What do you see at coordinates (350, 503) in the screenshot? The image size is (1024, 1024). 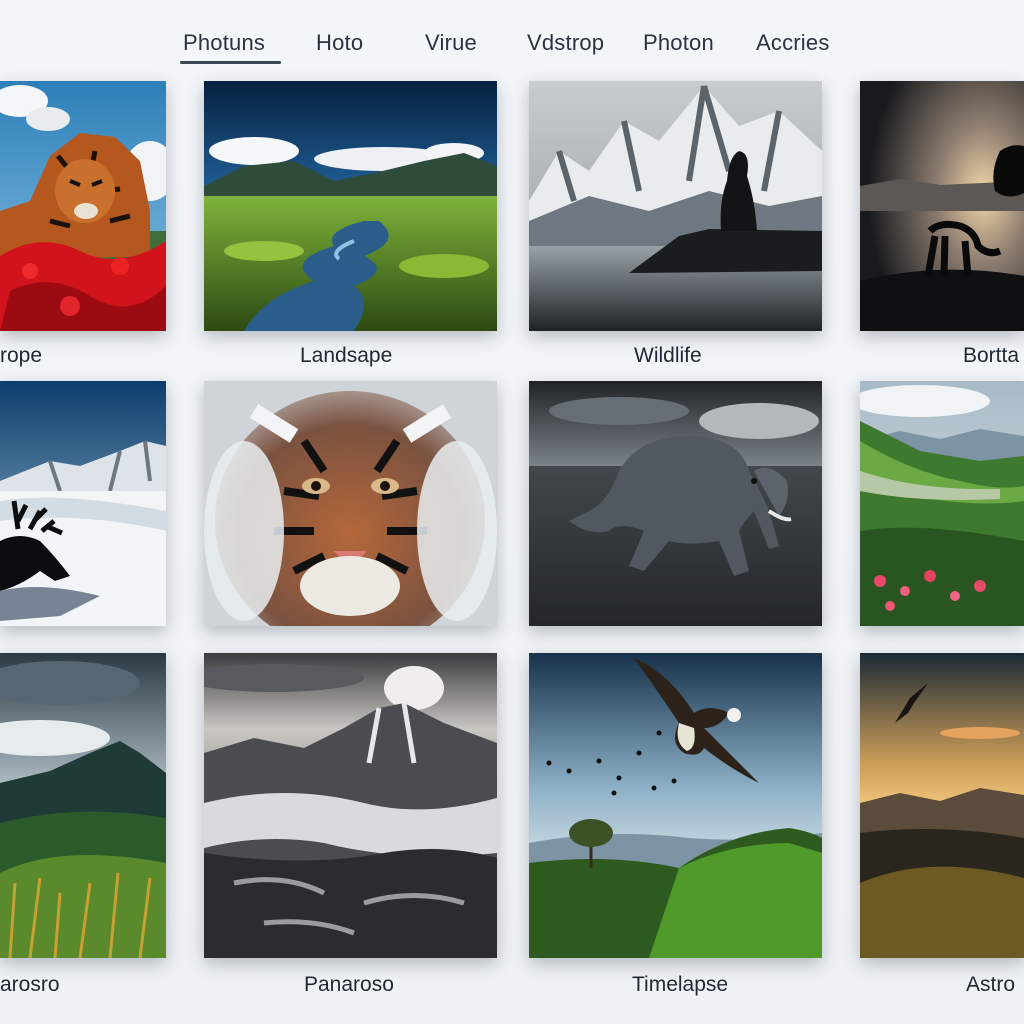 I see `photo-snowy-tiger` at bounding box center [350, 503].